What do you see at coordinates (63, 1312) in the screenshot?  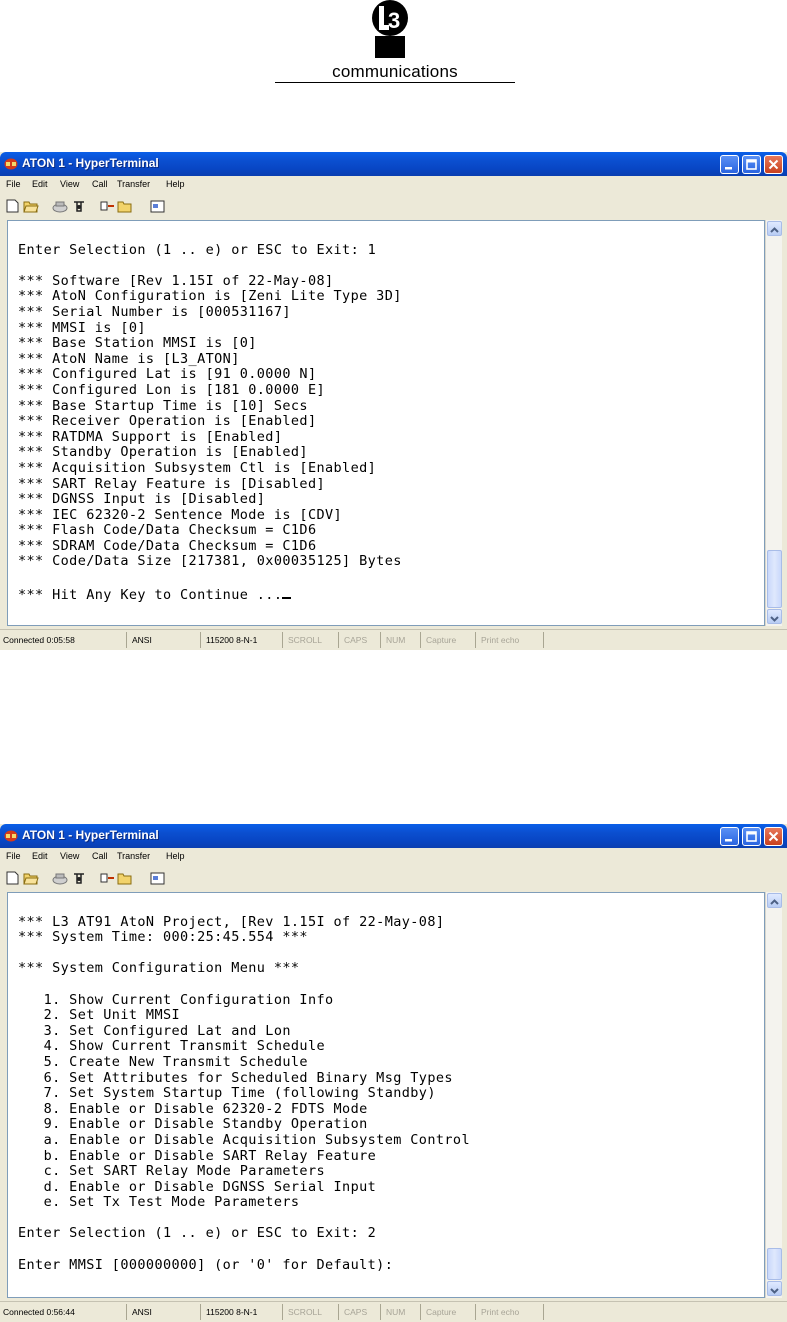 I see `status-connected-time: Connected 0:56:44` at bounding box center [63, 1312].